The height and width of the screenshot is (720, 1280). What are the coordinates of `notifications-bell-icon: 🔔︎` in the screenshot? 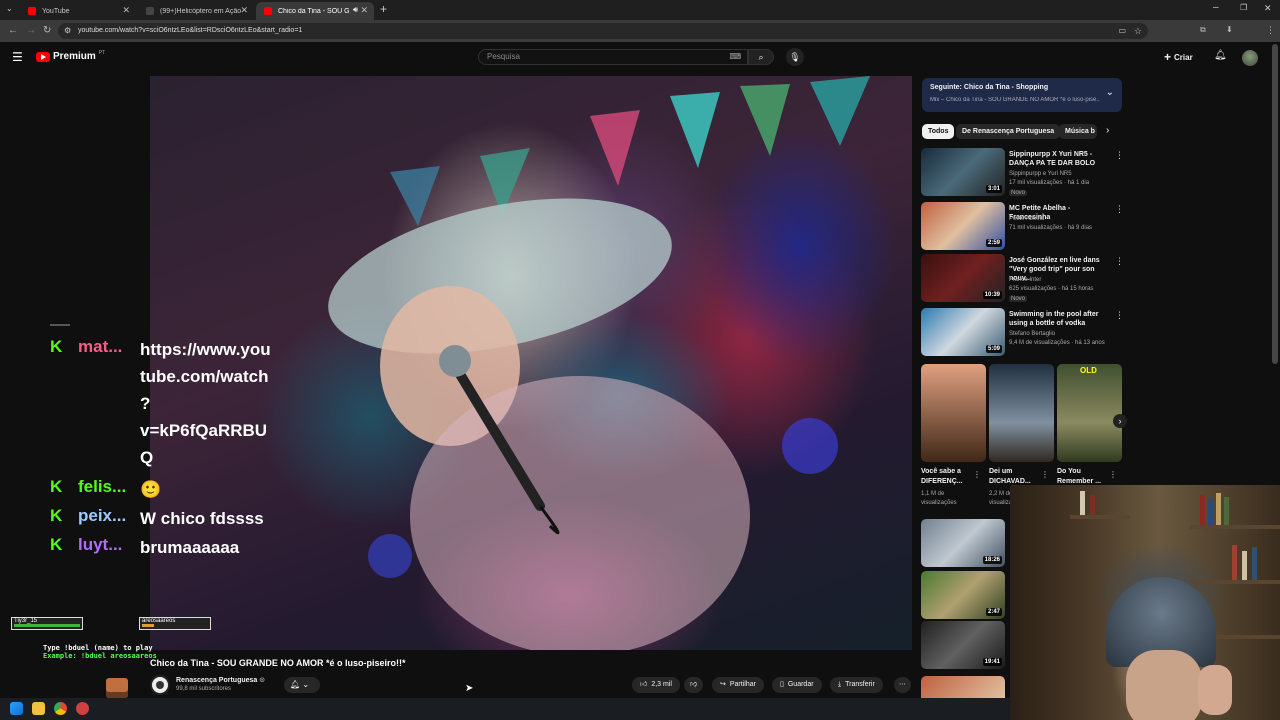 It's located at (1220, 55).